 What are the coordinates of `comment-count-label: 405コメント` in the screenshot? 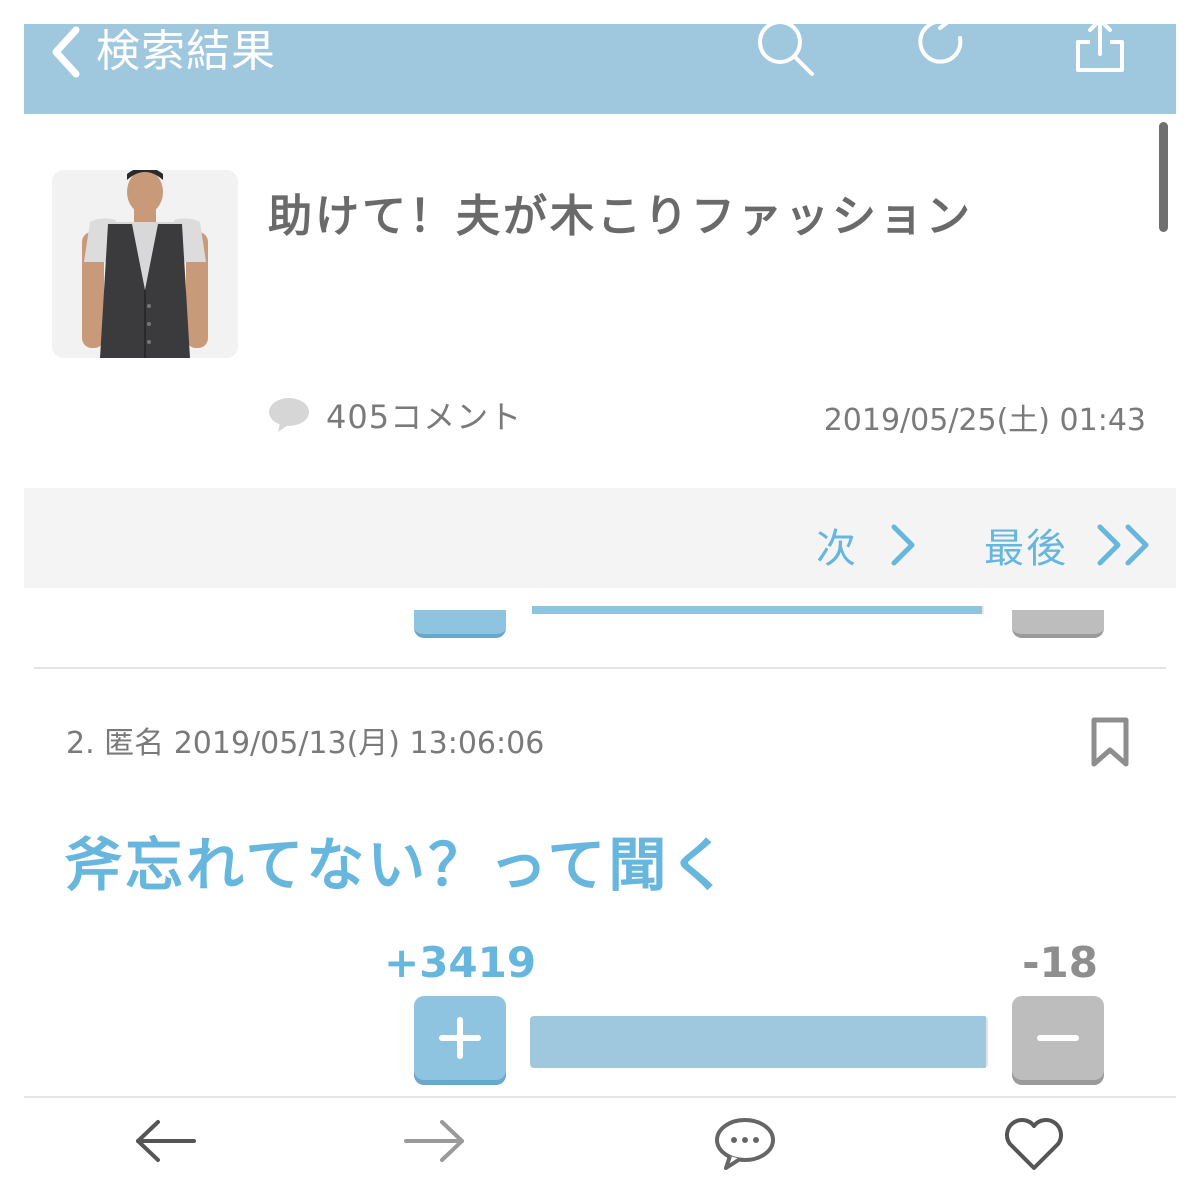 It's located at (424, 417).